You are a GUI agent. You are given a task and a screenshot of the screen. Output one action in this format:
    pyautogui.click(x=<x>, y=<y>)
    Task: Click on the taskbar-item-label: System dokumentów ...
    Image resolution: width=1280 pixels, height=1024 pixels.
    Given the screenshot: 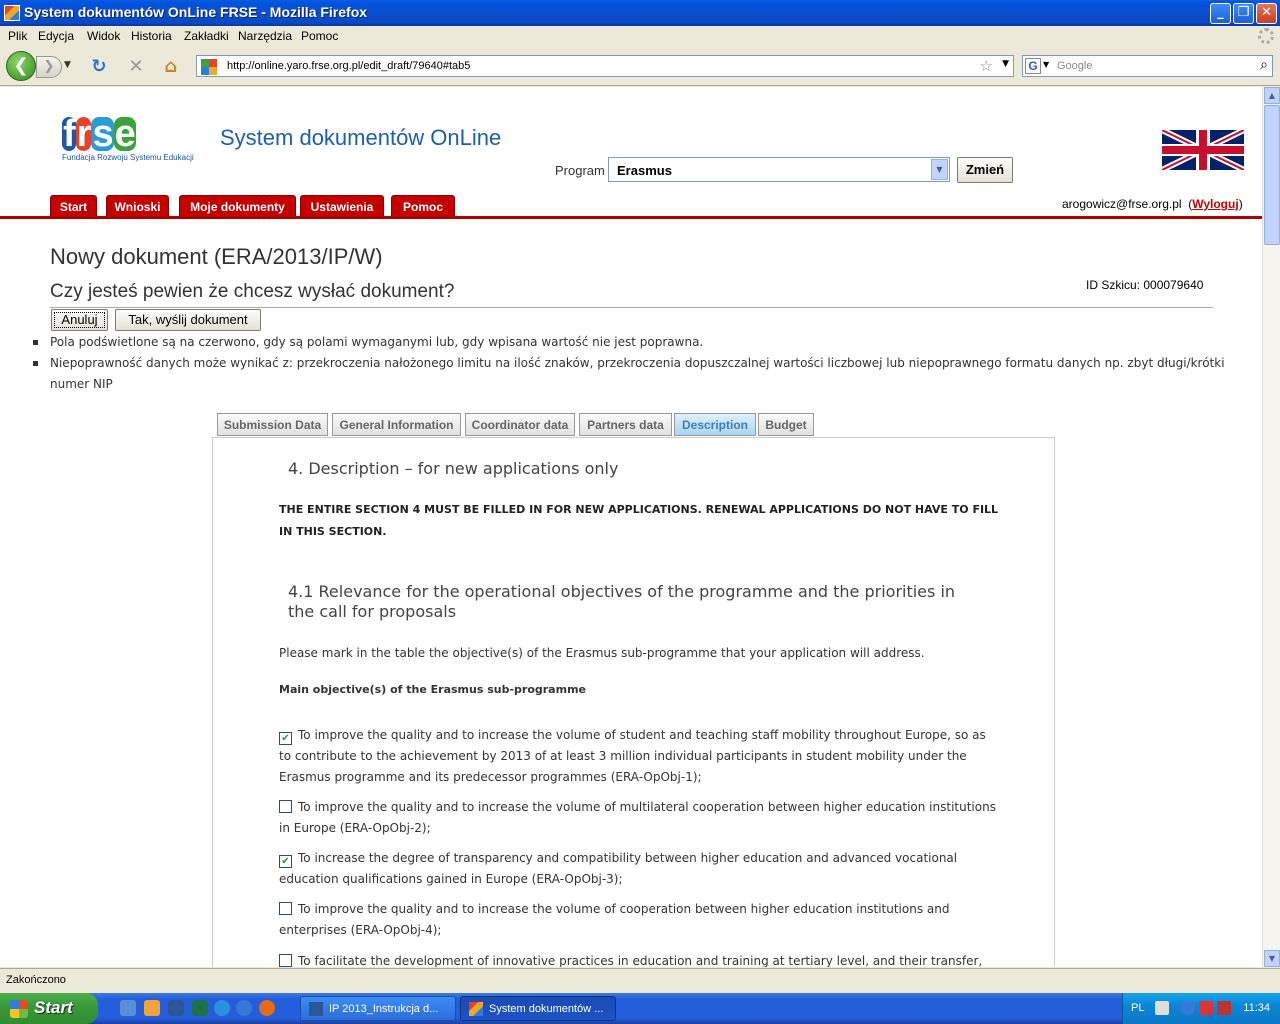 What is the action you would take?
    pyautogui.click(x=546, y=1009)
    